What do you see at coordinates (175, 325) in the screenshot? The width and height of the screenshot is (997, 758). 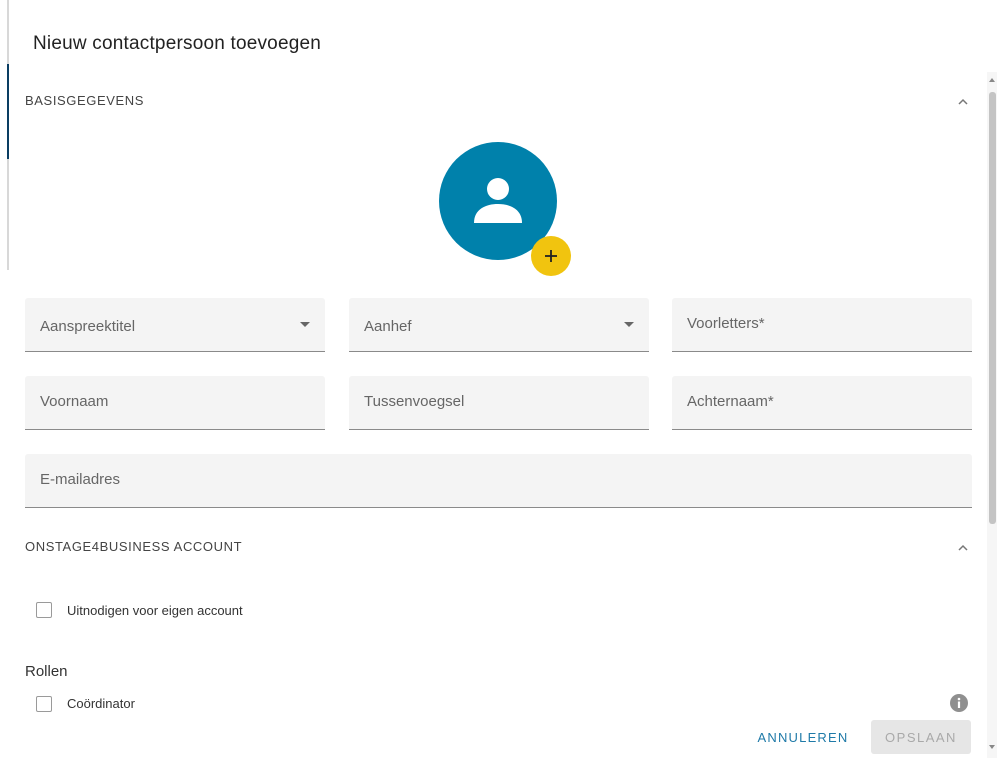 I see `salutation-title-select: Aanspreektitel` at bounding box center [175, 325].